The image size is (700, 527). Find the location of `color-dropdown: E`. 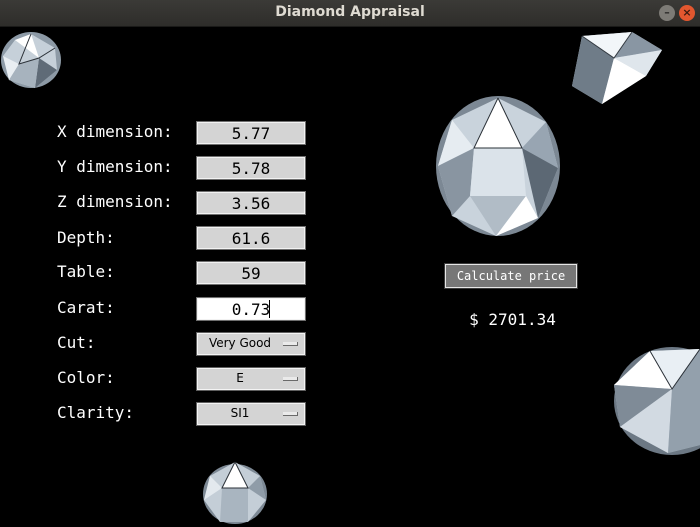

color-dropdown: E is located at coordinates (251, 379).